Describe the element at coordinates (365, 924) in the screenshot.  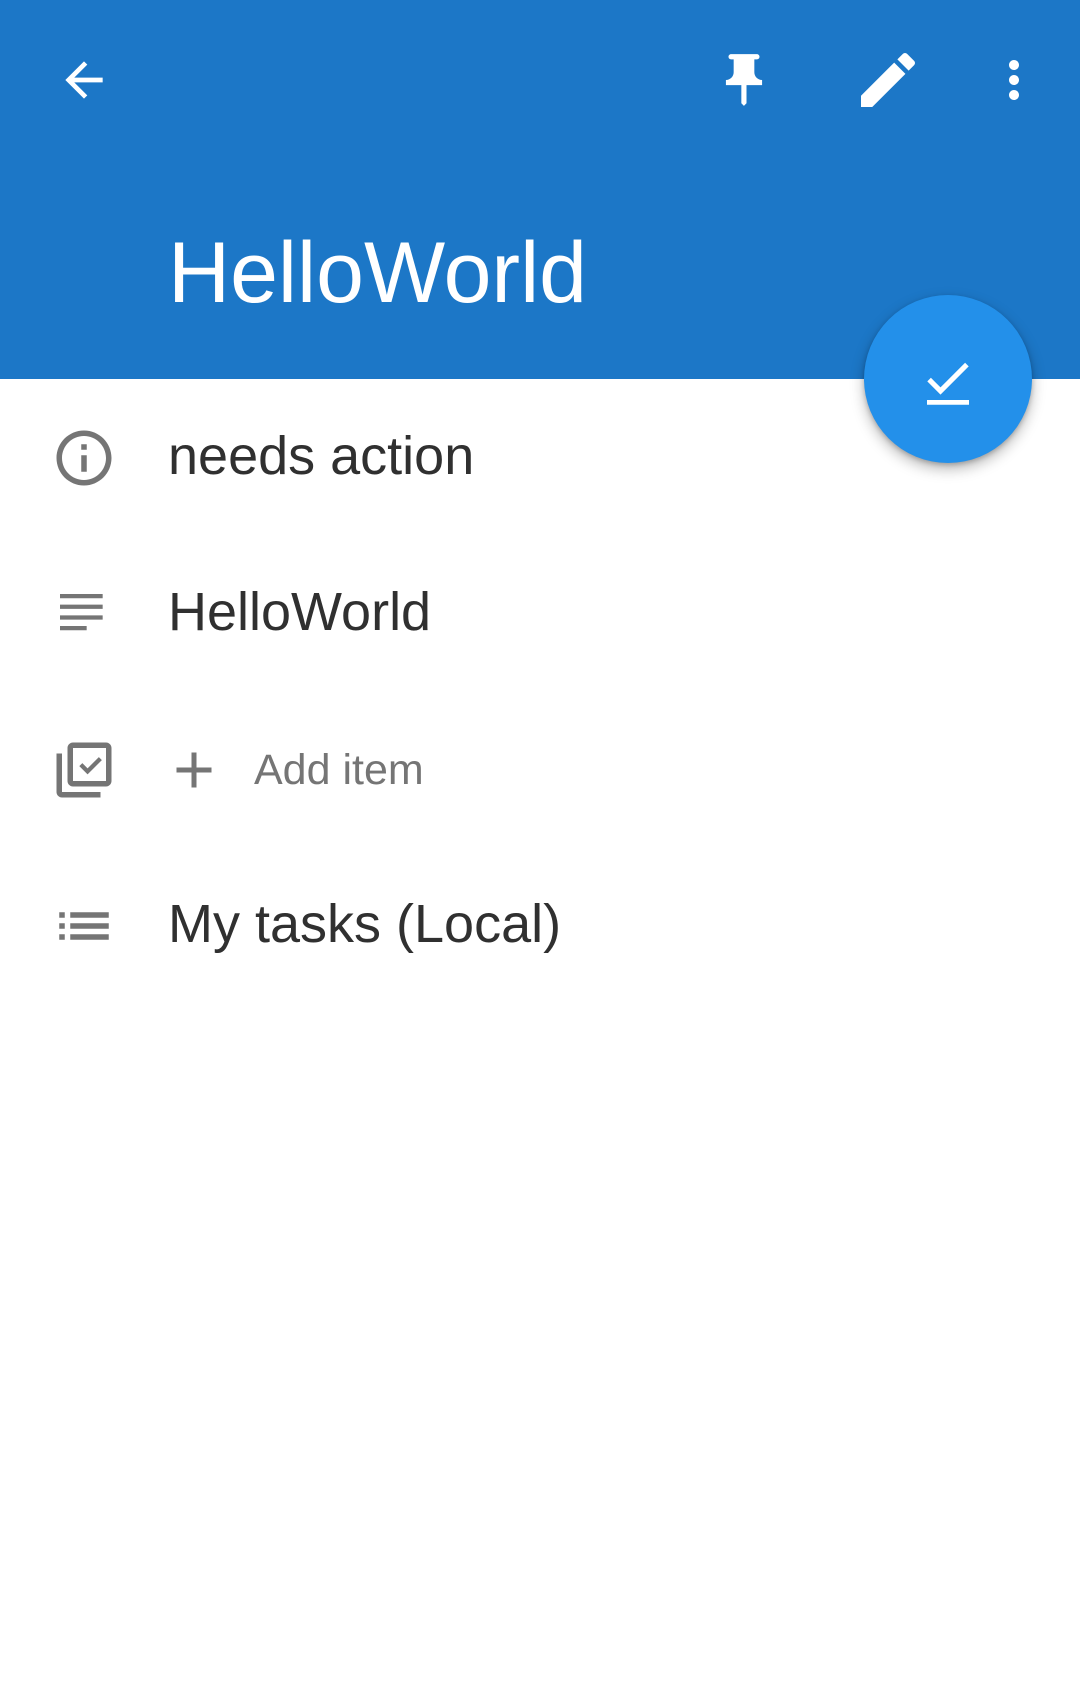
I see `task-list-name: My tasks (Local)` at that location.